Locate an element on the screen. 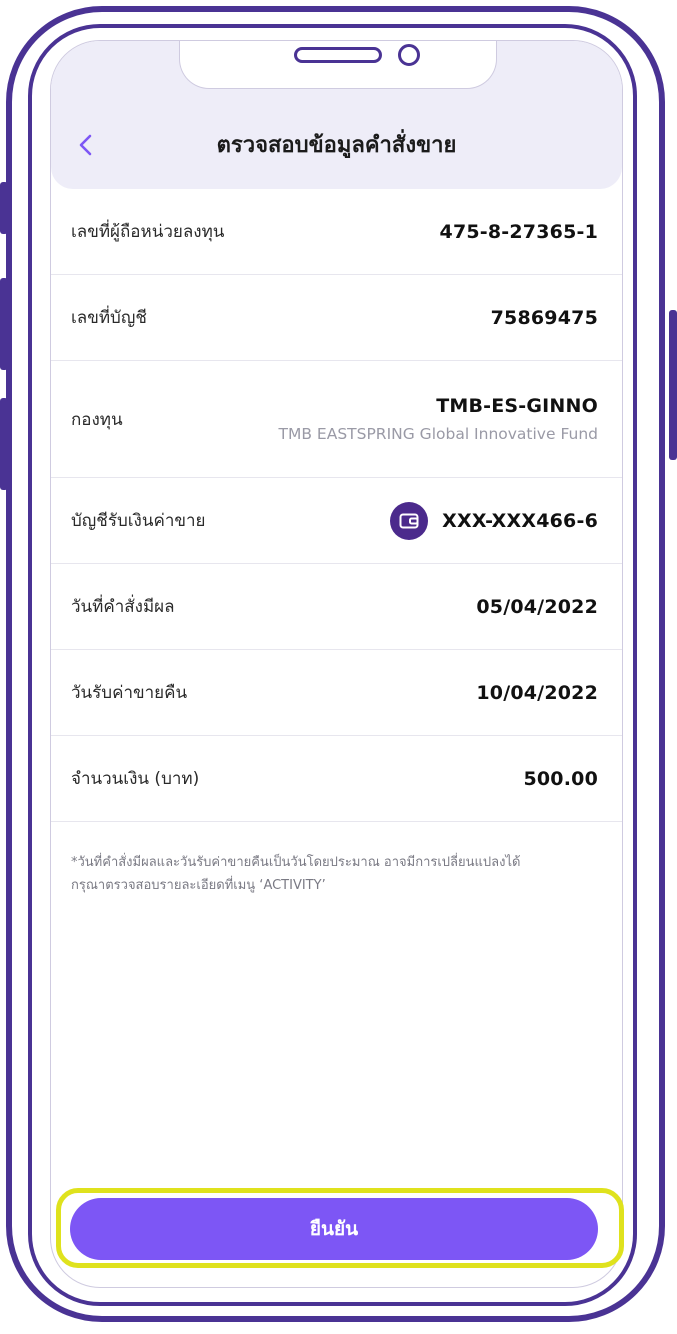 The width and height of the screenshot is (677, 1334). row-value: 05/04/2022 is located at coordinates (537, 606).